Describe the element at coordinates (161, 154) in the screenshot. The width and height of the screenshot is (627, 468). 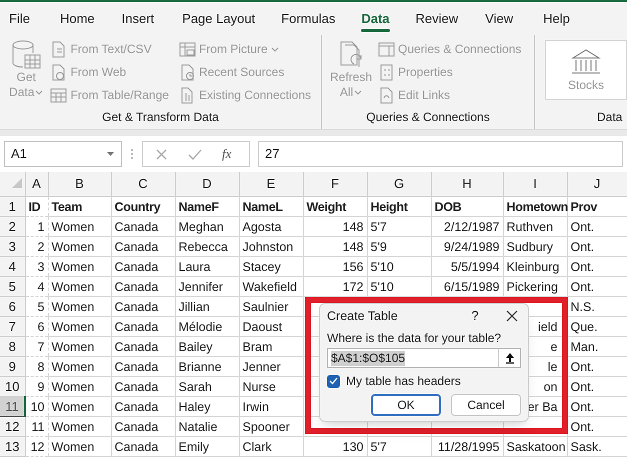
I see `cancel-icon` at that location.